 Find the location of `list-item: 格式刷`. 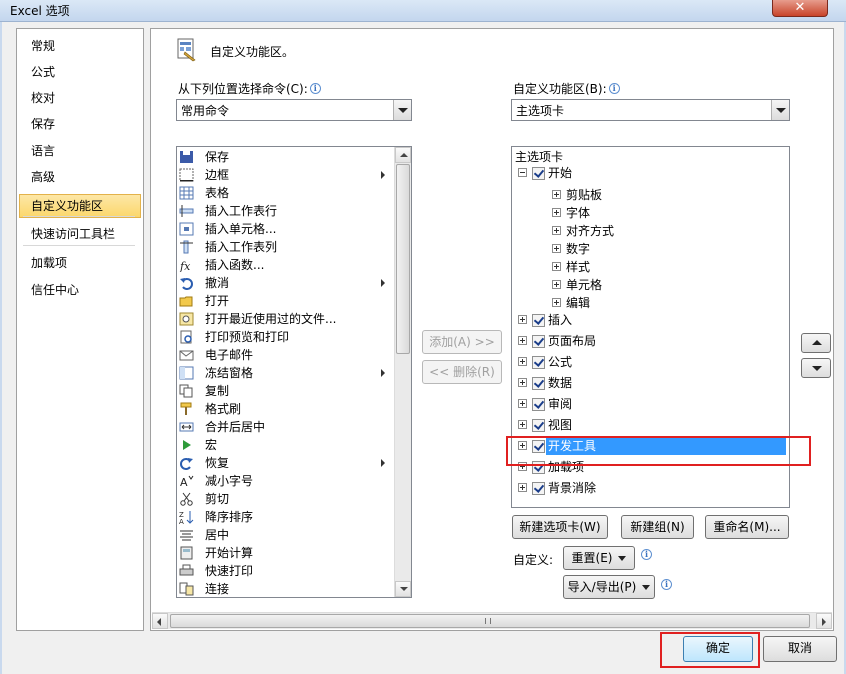

list-item: 格式刷 is located at coordinates (284, 409).